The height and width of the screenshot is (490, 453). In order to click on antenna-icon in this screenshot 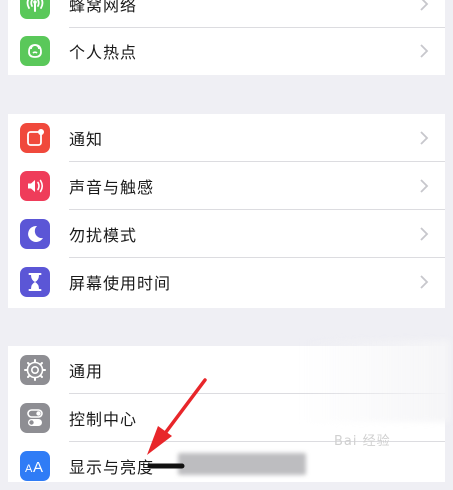, I will do `click(35, 9)`.